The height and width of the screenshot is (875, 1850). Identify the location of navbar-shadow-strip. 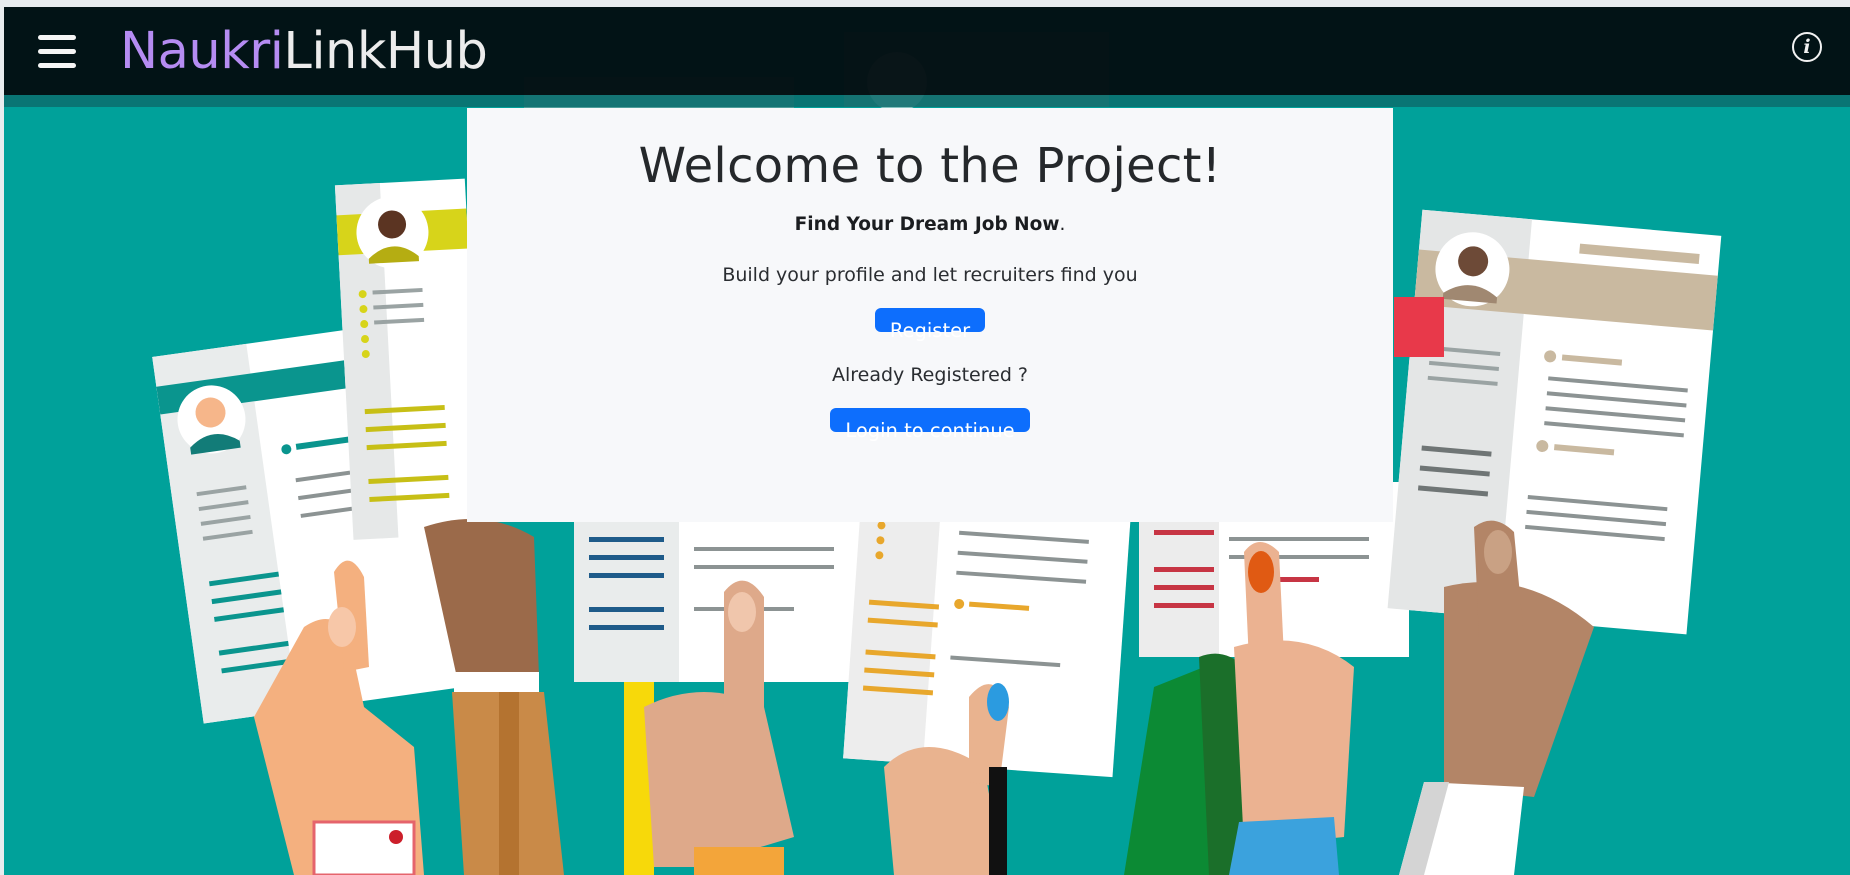
(927, 101).